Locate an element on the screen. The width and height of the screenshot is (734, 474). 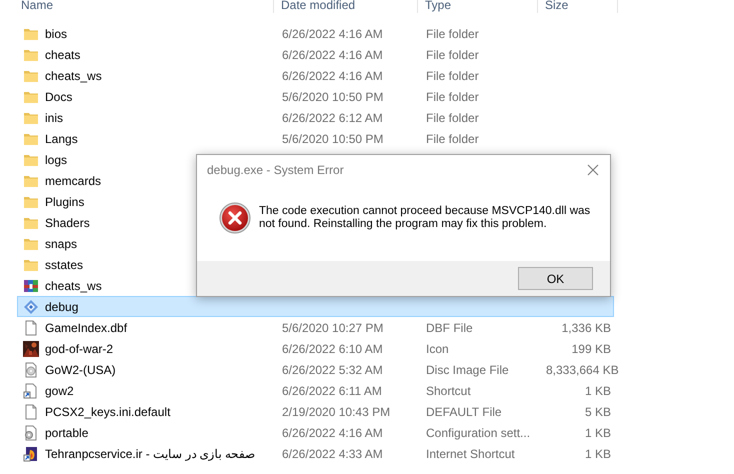
size-cell-text: 199 KB is located at coordinates (591, 349).